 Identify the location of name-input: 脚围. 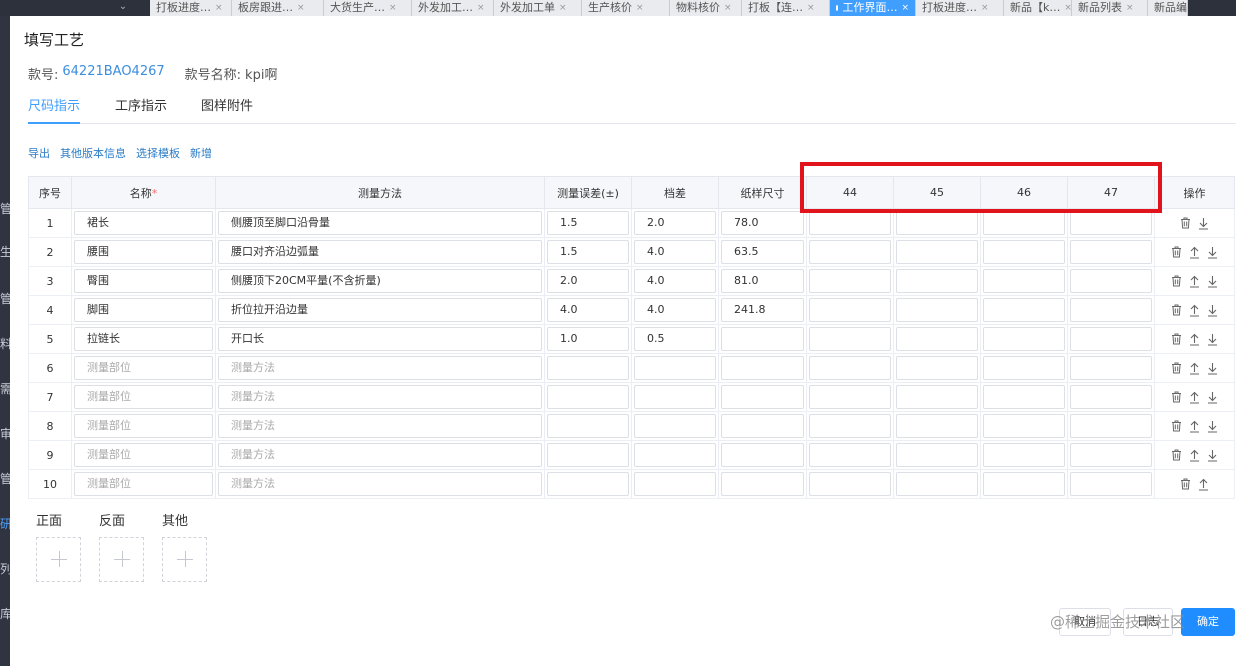
(143, 310).